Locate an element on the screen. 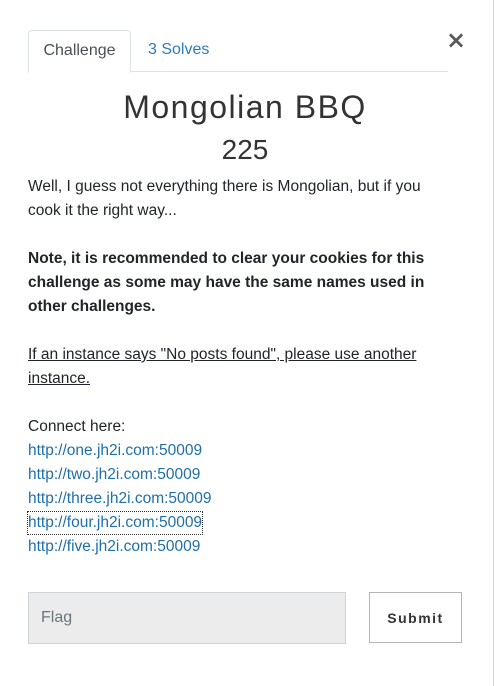 The width and height of the screenshot is (495, 686). challenge-tabs: Challenge 3 Solves is located at coordinates (238, 51).